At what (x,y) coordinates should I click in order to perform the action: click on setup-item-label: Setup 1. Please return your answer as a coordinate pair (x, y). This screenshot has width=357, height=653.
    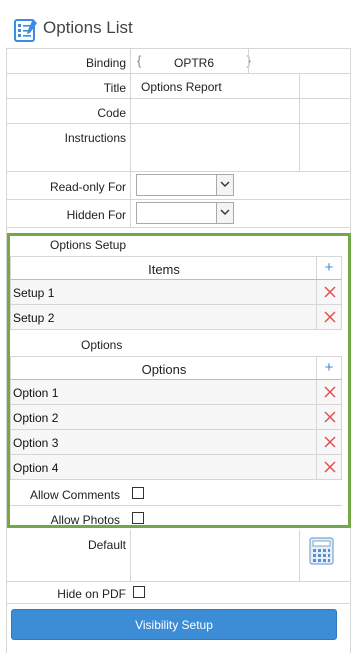
    Looking at the image, I should click on (34, 293).